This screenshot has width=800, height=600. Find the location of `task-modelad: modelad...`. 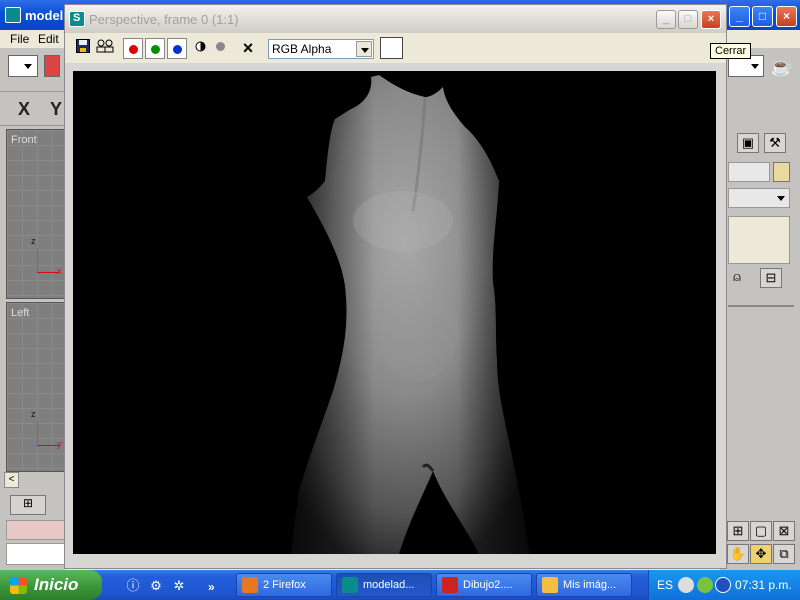

task-modelad: modelad... is located at coordinates (384, 585).